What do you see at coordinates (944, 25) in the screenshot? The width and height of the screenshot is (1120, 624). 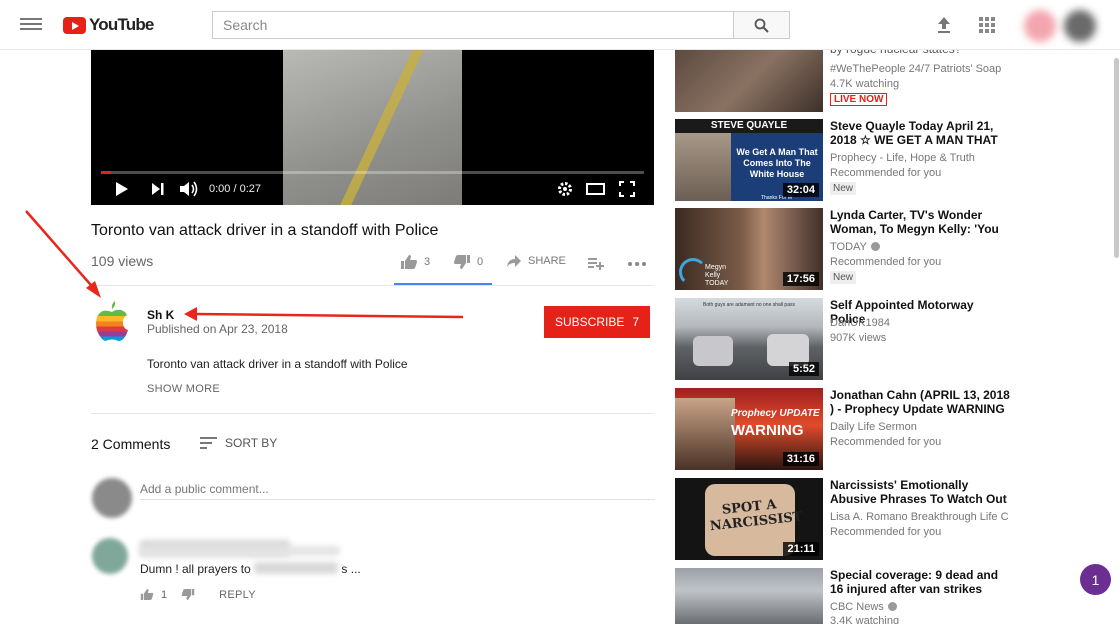 I see `upload-icon` at bounding box center [944, 25].